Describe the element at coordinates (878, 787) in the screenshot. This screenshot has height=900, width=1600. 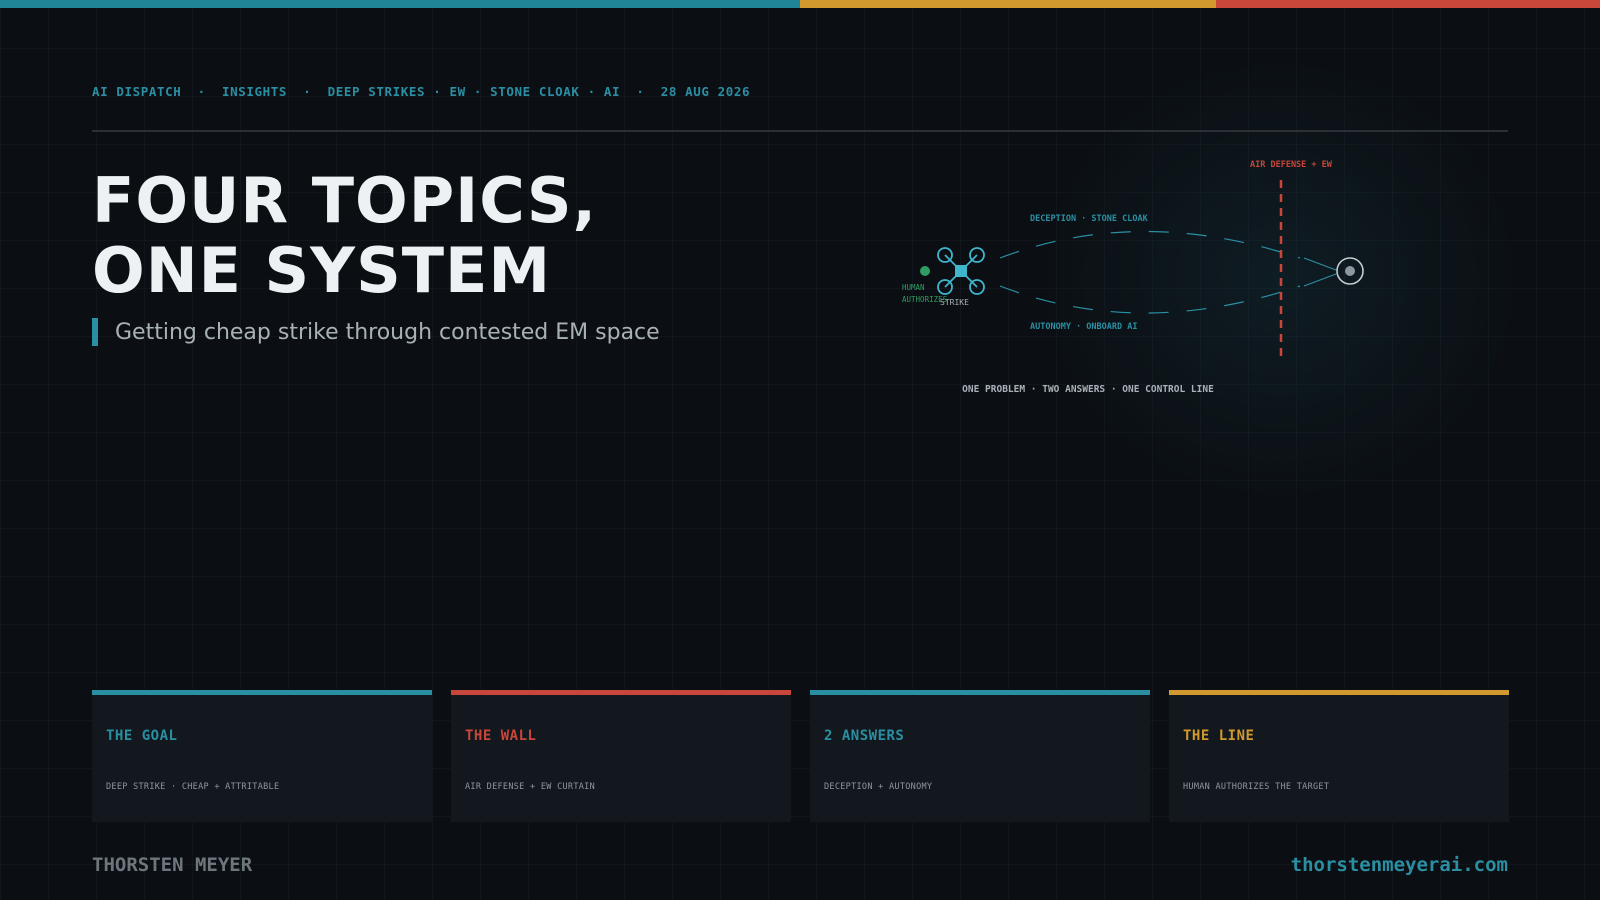
I see `card-subtitle: DECEPTION + AUTONOMY` at that location.